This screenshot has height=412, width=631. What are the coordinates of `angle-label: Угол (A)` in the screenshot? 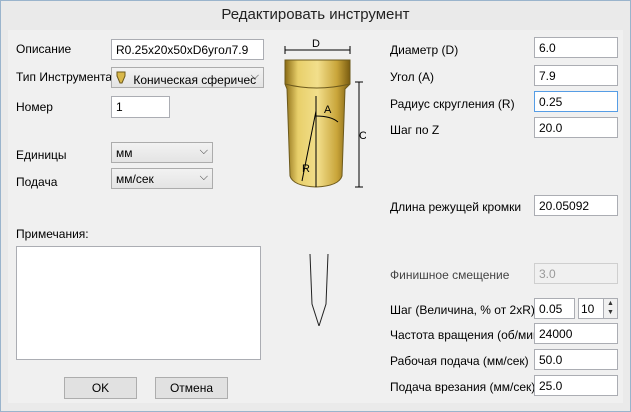 It's located at (412, 77).